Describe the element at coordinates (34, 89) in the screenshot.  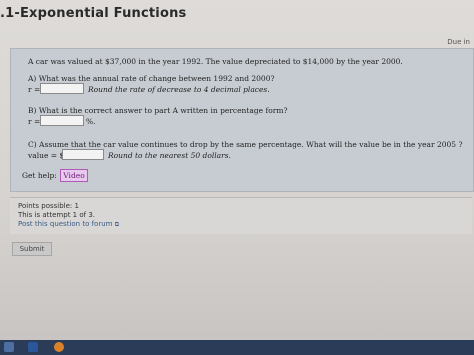
I see `part-a-label: r =` at that location.